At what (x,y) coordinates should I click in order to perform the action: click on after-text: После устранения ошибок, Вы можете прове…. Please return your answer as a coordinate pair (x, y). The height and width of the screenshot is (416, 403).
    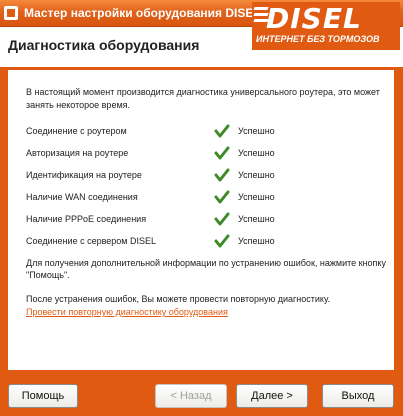
    Looking at the image, I should click on (178, 299).